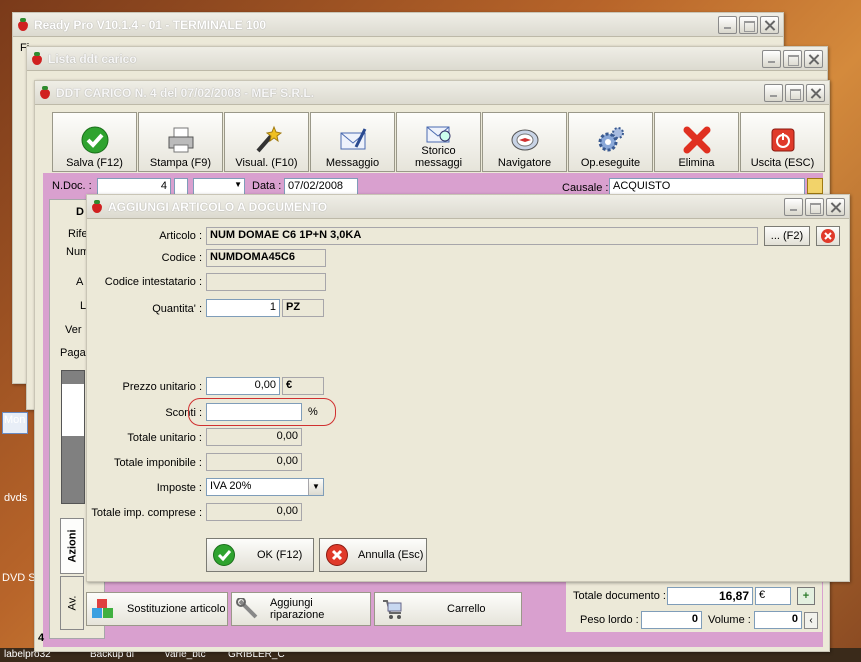  Describe the element at coordinates (619, 596) in the screenshot. I see `totale-documento-label: Totale documento :` at that location.